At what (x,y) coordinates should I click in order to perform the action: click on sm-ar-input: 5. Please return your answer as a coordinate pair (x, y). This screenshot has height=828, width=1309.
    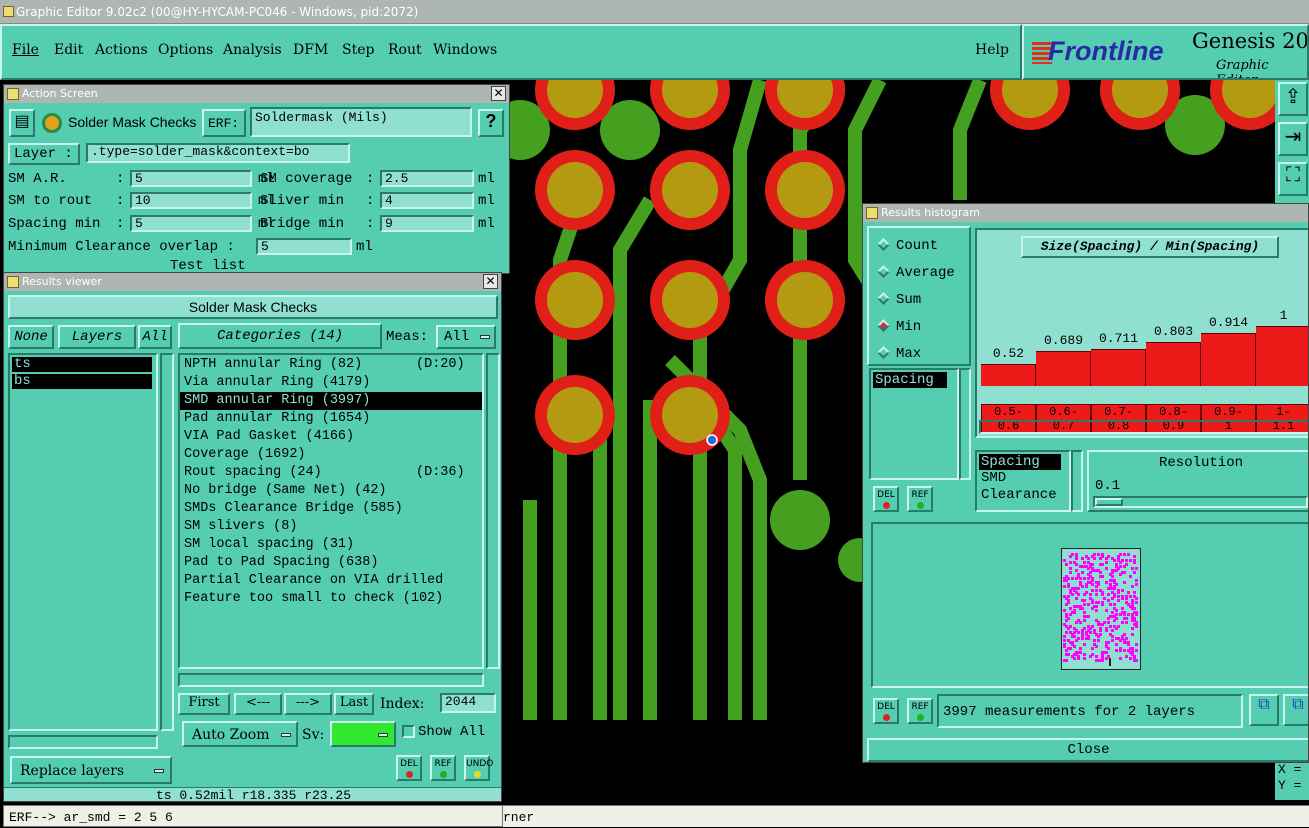
    Looking at the image, I should click on (191, 178).